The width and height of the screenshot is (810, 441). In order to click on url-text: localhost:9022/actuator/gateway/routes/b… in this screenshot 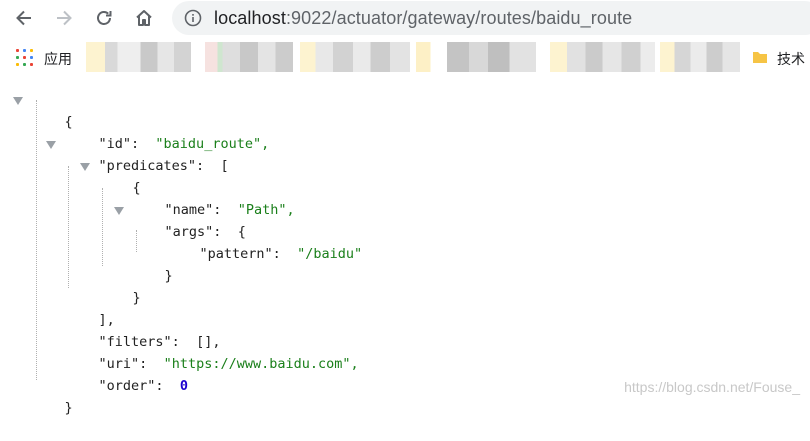, I will do `click(423, 18)`.